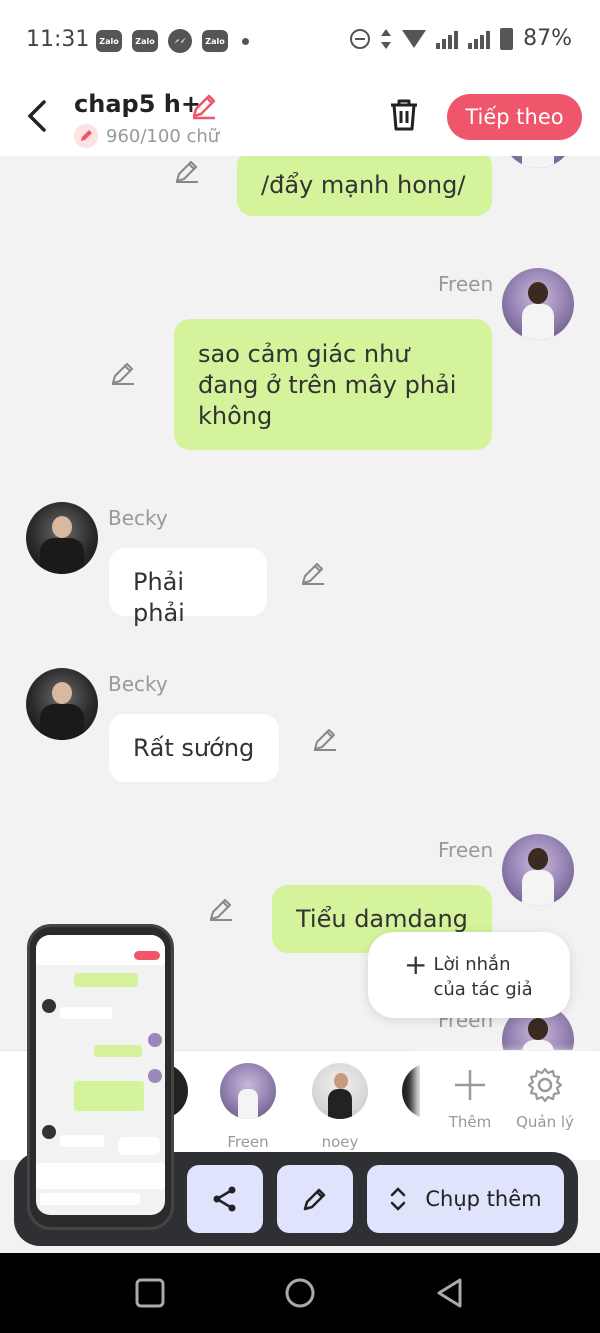 The height and width of the screenshot is (1333, 600). I want to click on strip-actions: Thêm Quản lý, so click(510, 1106).